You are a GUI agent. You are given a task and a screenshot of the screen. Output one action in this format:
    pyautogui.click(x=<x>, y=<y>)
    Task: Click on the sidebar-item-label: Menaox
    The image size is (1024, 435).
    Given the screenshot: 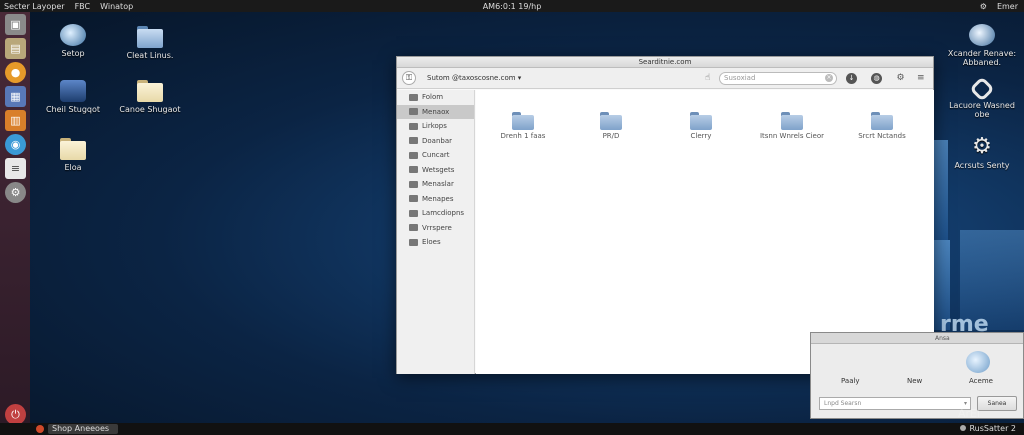 What is the action you would take?
    pyautogui.click(x=436, y=111)
    